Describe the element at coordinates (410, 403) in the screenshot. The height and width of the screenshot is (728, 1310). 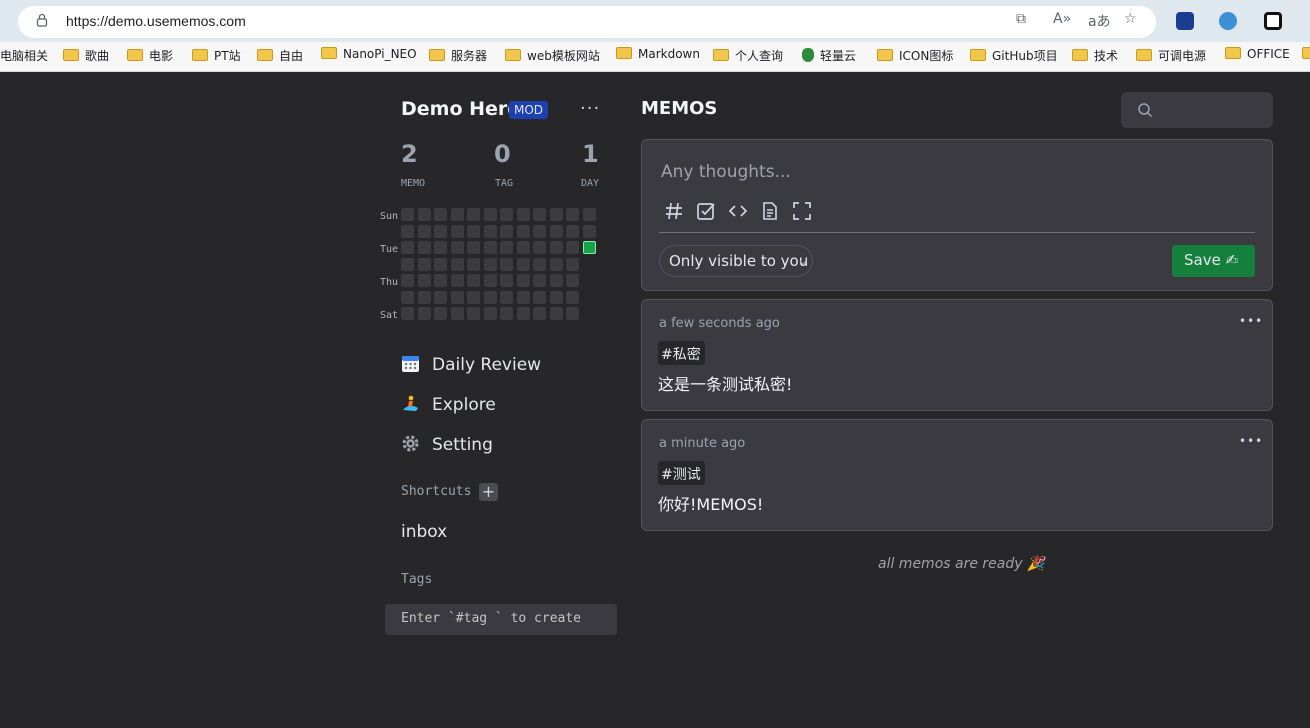
I see `surfer-icon` at that location.